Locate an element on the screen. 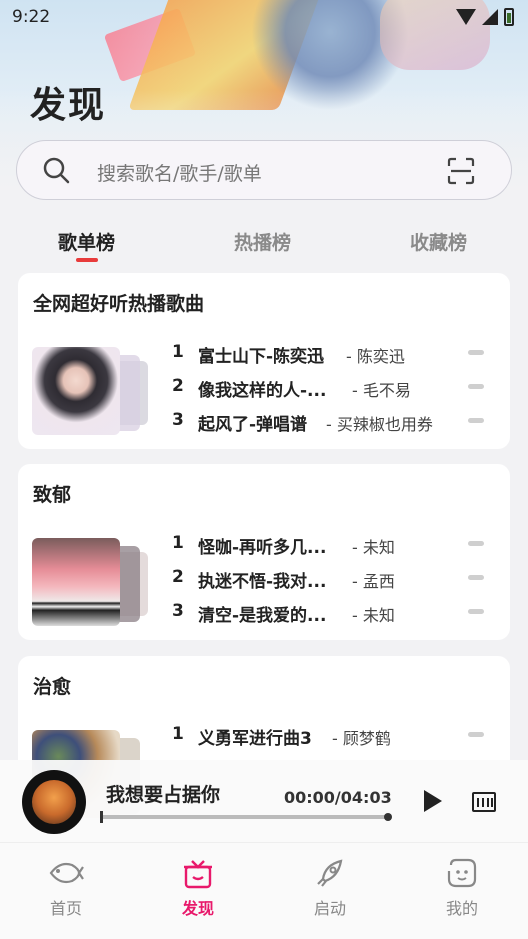  song-row: 1 怪咖-再听多几... - 未知 is located at coordinates (332, 545).